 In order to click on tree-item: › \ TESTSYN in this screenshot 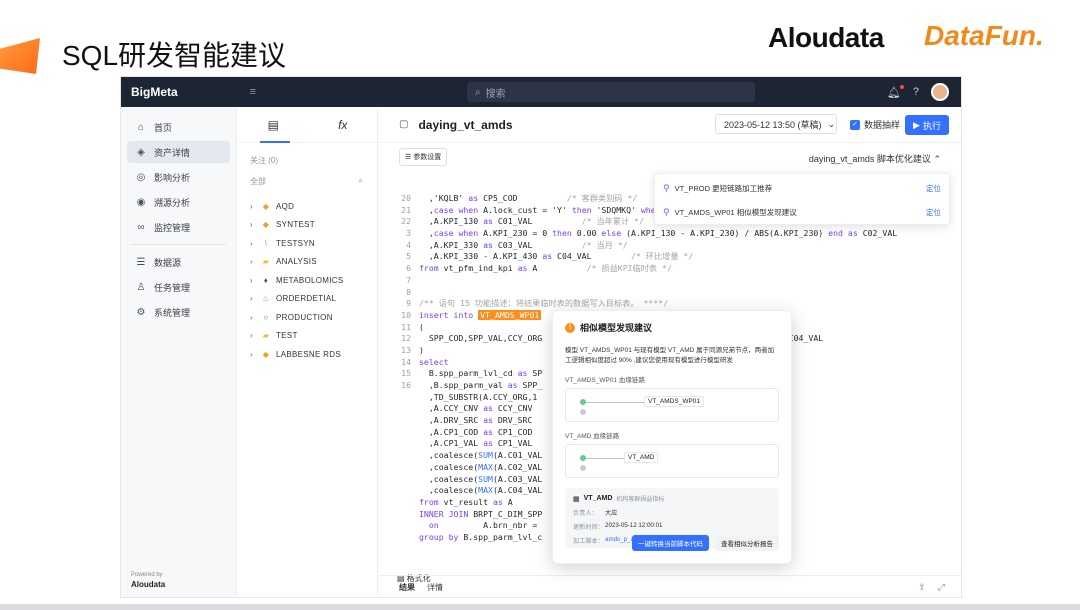, I will do `click(307, 243)`.